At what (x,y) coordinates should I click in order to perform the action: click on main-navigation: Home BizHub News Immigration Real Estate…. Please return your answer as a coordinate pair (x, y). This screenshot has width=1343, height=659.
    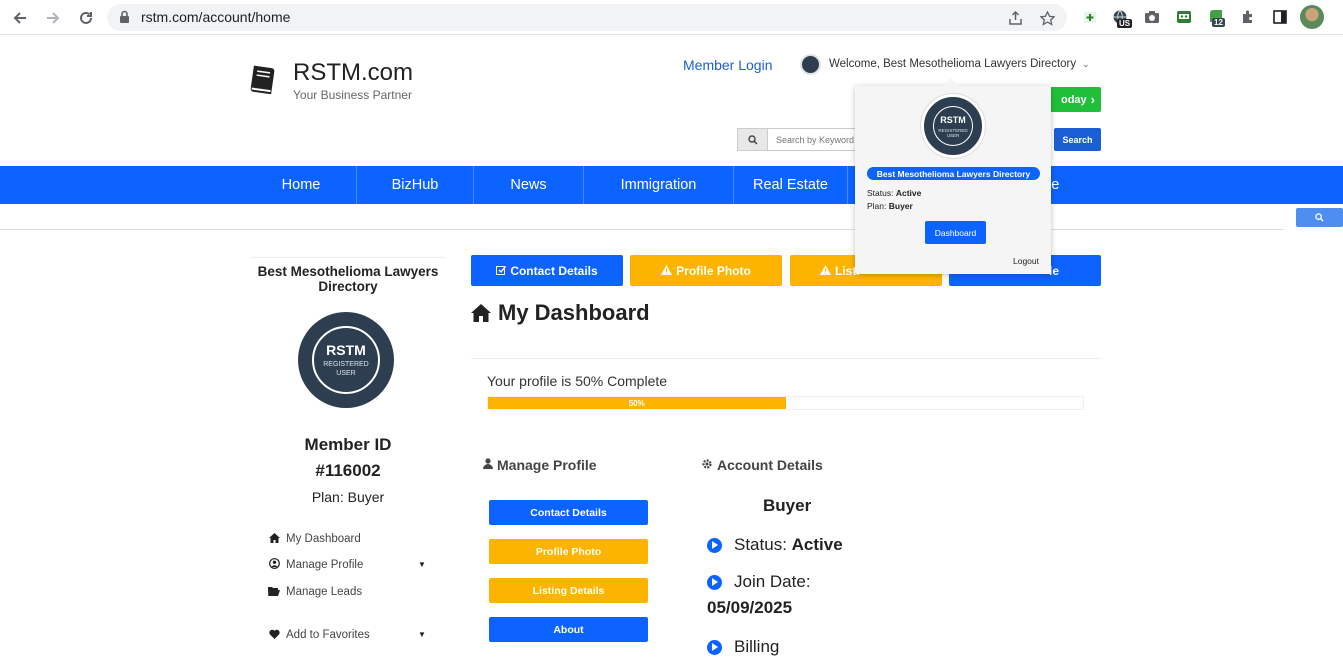
    Looking at the image, I should click on (671, 185).